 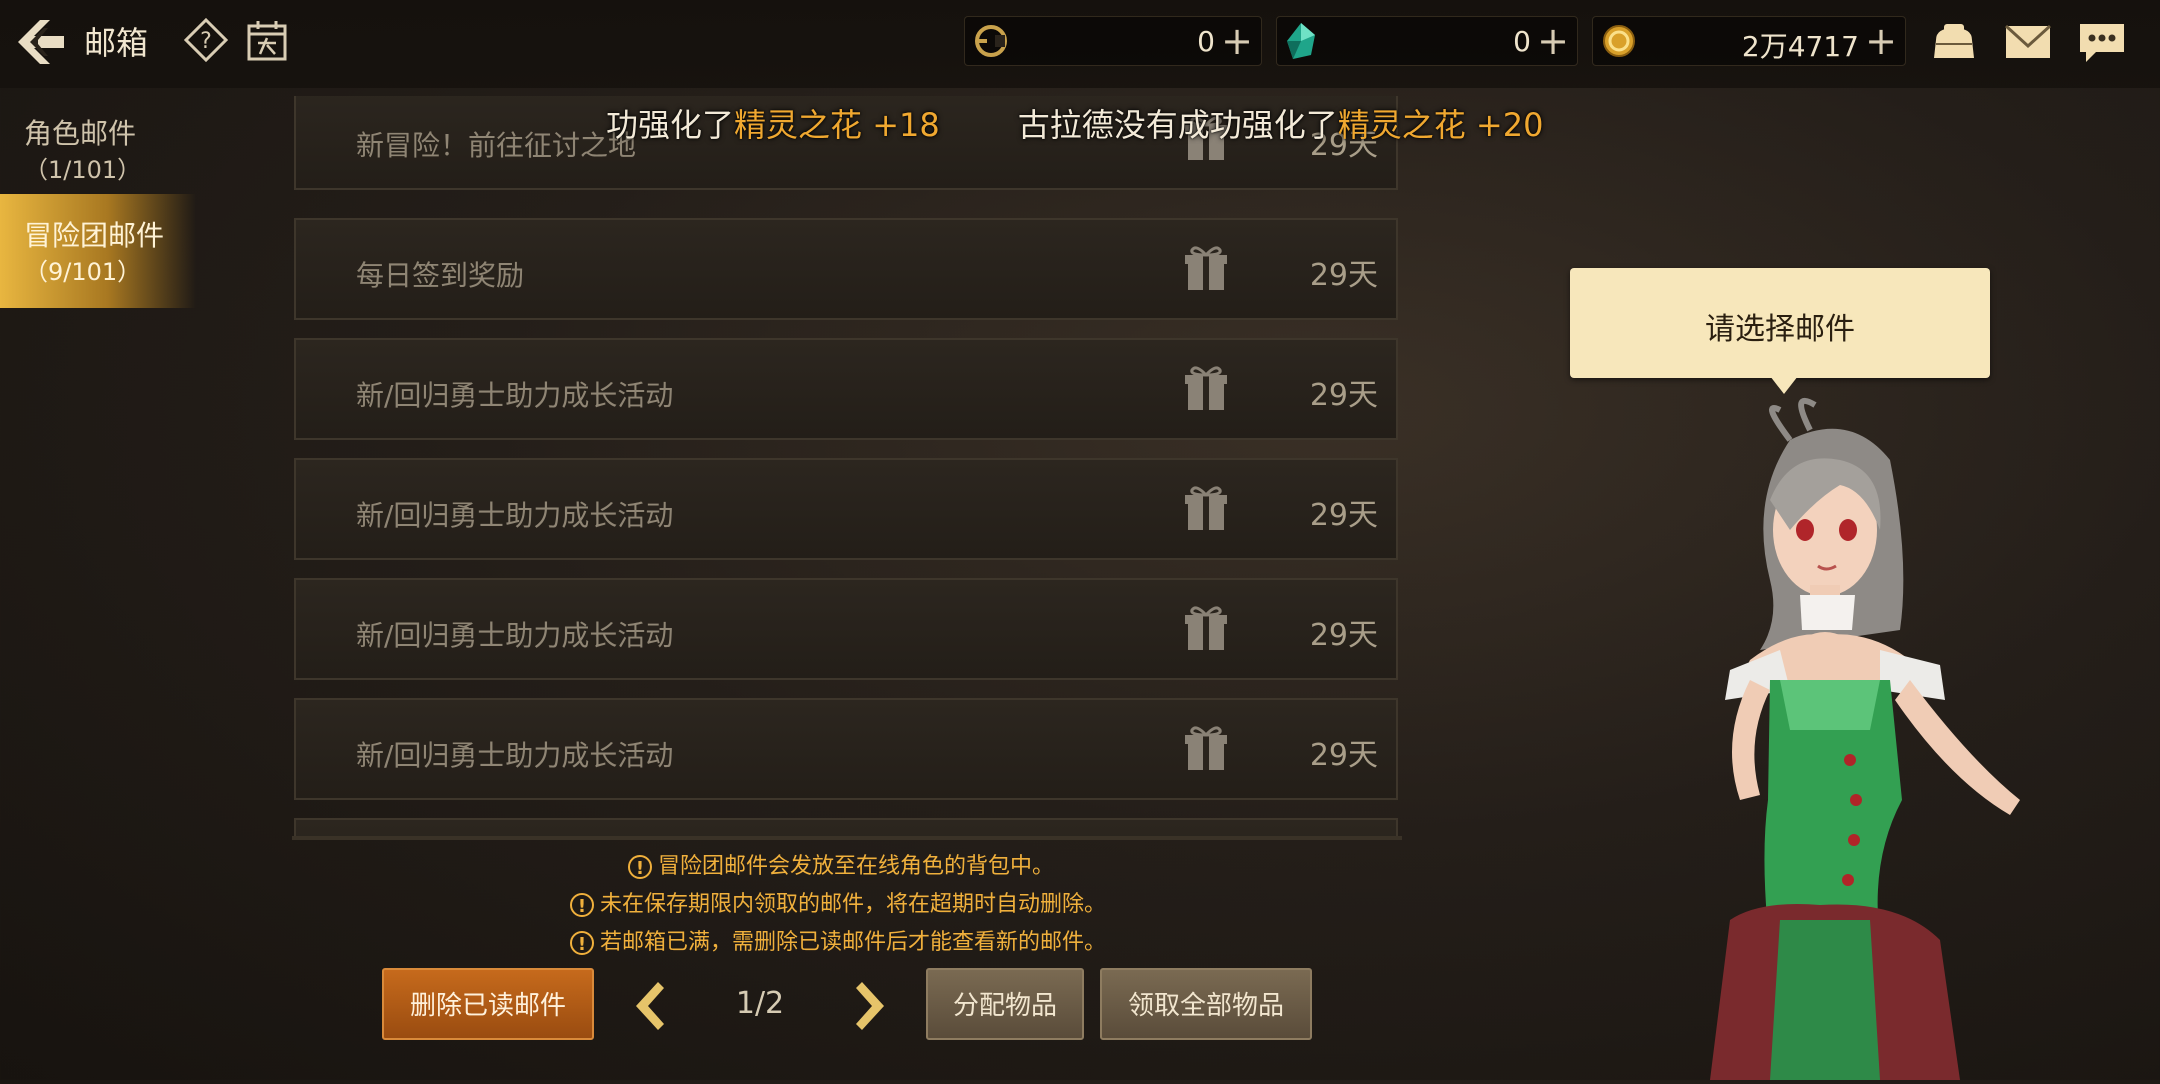 What do you see at coordinates (1522, 41) in the screenshot?
I see `gem-amount: 0` at bounding box center [1522, 41].